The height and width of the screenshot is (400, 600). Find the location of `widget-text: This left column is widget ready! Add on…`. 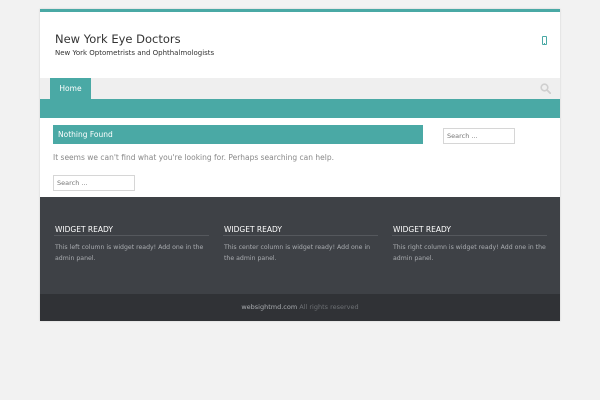

widget-text: This left column is widget ready! Add on… is located at coordinates (129, 253).